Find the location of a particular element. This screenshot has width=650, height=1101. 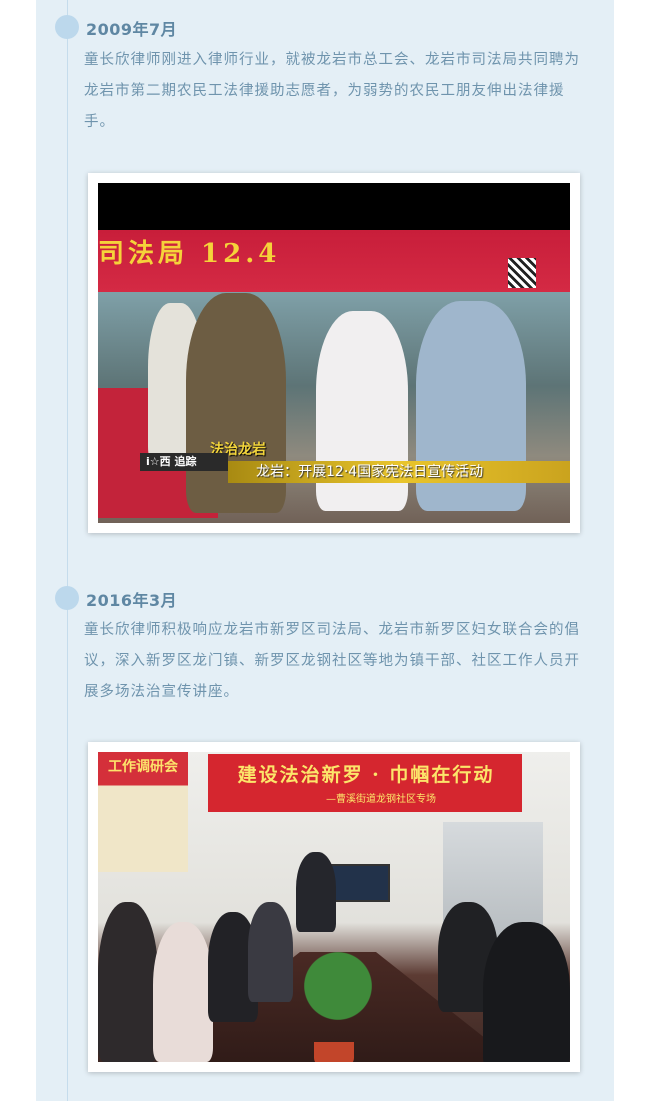

banner-subtitle: —曹溪街道龙钢社区专场 is located at coordinates (381, 799).